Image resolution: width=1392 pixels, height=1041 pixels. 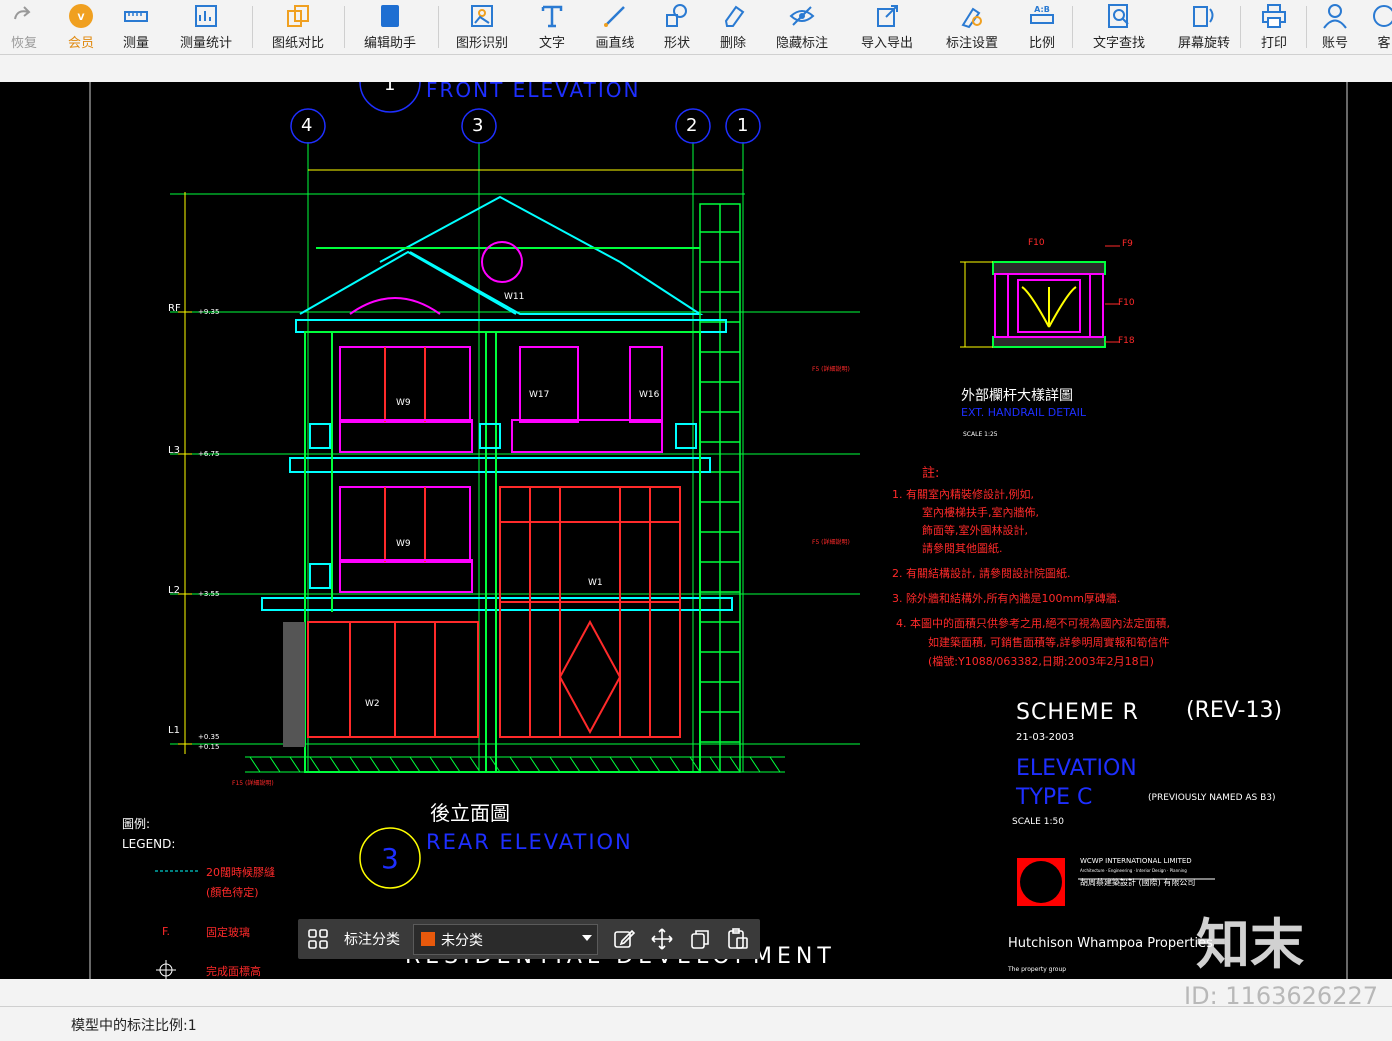 I want to click on rear-title-cn: 後立面圖, so click(x=470, y=813).